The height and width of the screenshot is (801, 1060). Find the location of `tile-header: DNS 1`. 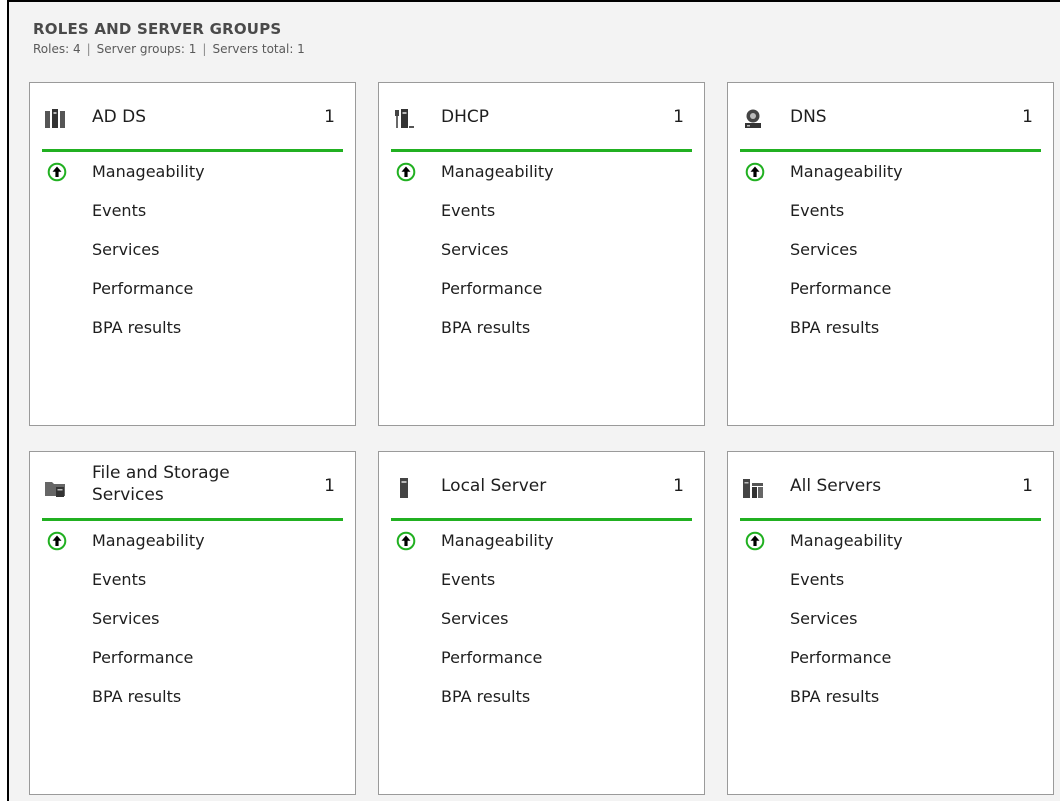

tile-header: DNS 1 is located at coordinates (890, 117).